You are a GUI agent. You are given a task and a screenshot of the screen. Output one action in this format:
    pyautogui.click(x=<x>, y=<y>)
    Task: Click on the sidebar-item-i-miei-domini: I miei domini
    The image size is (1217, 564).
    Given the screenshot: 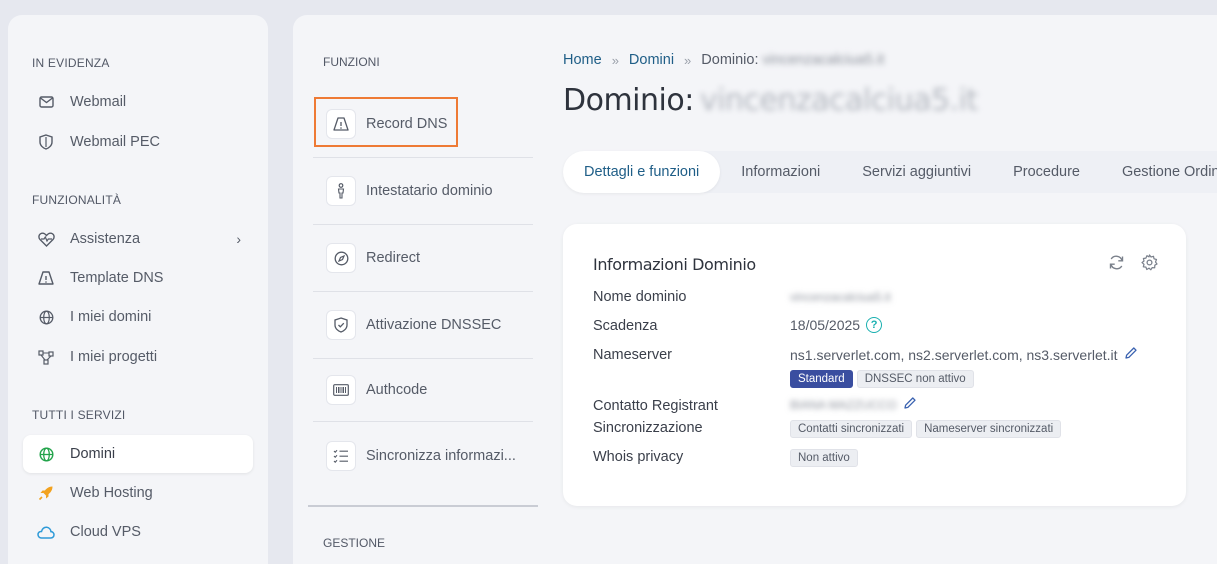 What is the action you would take?
    pyautogui.click(x=138, y=317)
    